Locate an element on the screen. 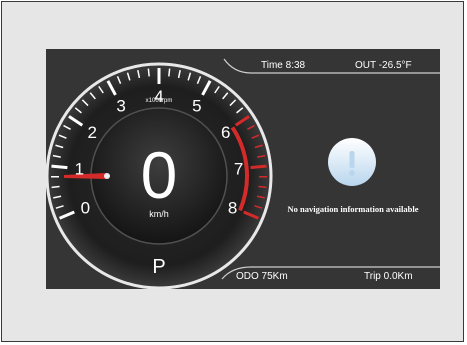 Image resolution: width=467 pixels, height=345 pixels. tach-tick-label: 2 is located at coordinates (92, 132).